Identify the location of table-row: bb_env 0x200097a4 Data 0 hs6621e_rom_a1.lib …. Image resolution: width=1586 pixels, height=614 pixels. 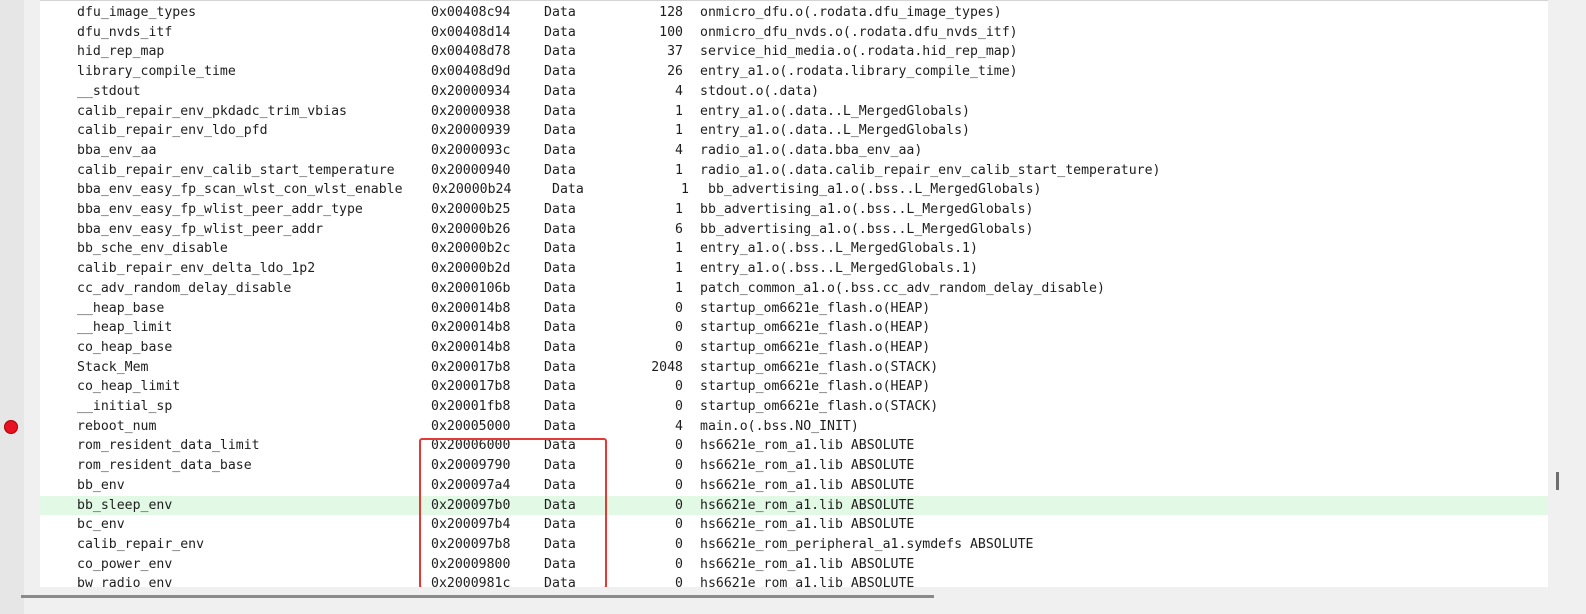
(794, 486).